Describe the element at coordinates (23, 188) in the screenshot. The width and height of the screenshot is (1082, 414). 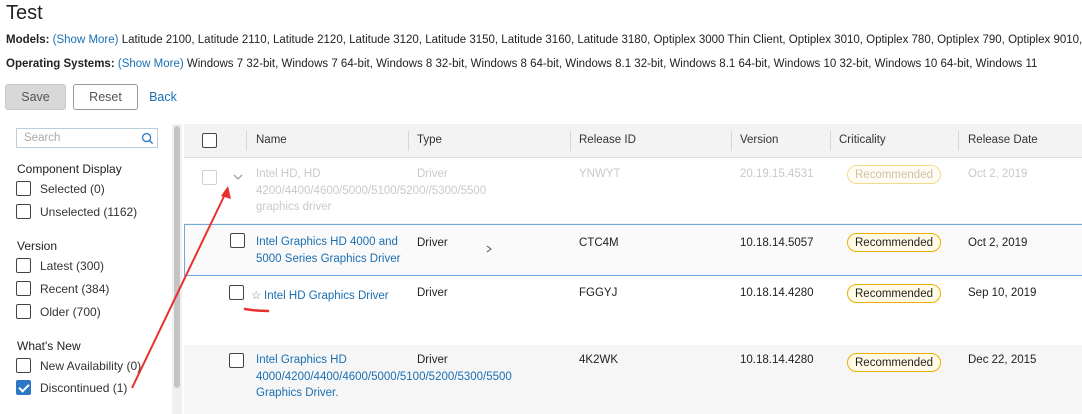
I see `selected-checkbox` at that location.